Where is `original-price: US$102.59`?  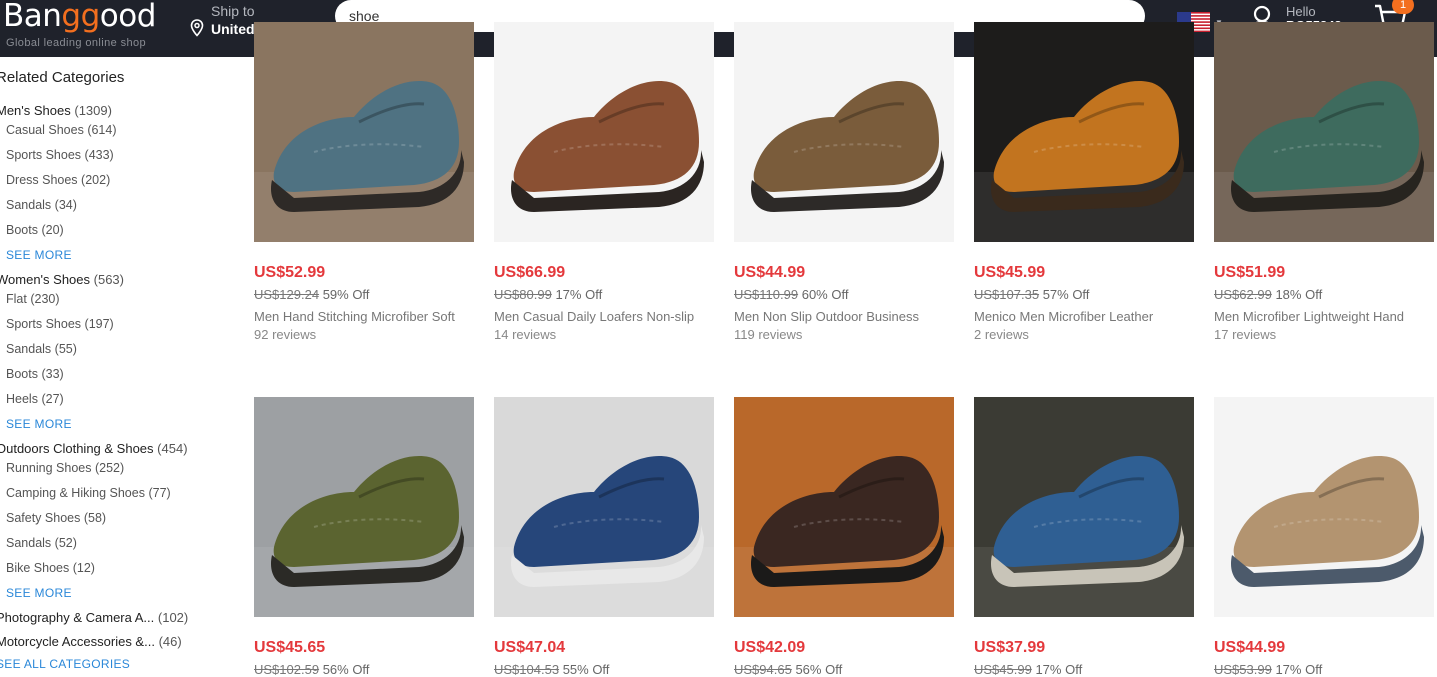 original-price: US$102.59 is located at coordinates (287, 669).